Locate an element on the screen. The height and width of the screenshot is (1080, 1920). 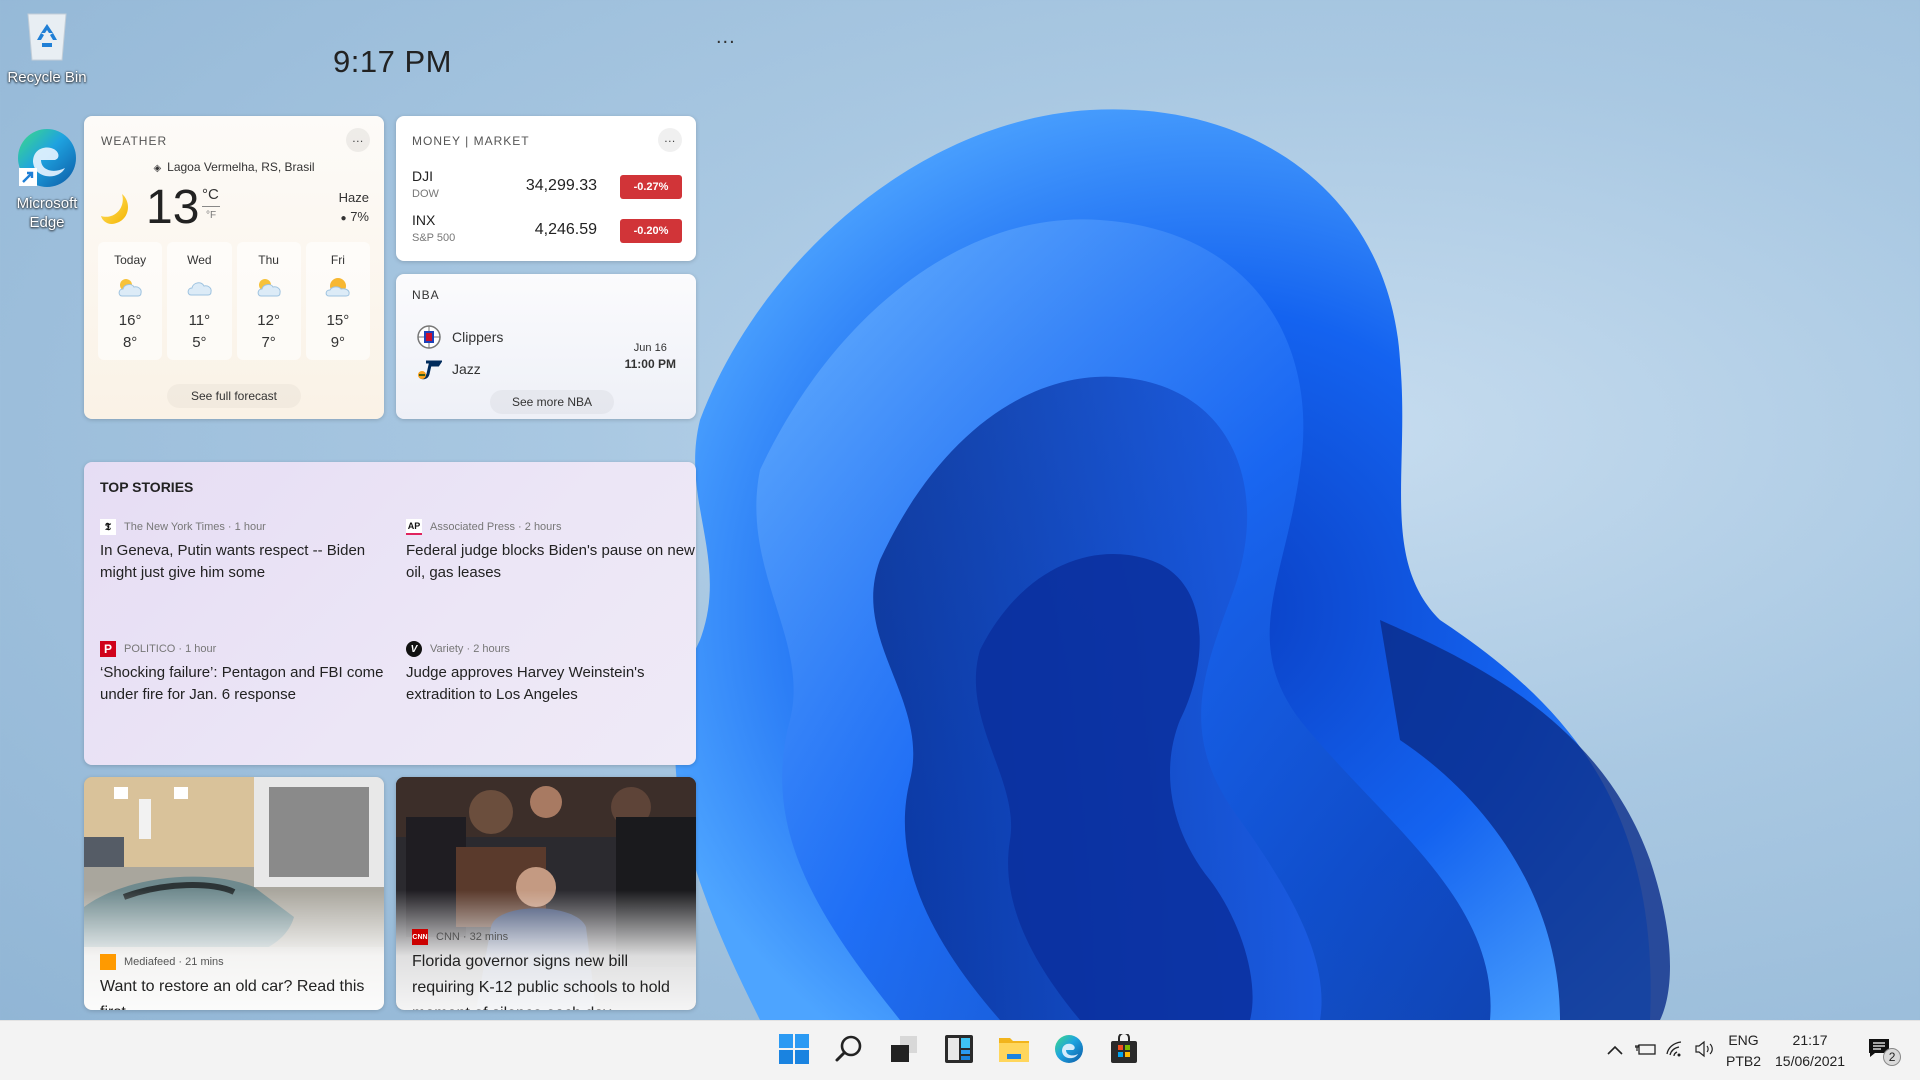
notification-center-button: 2 is located at coordinates (1884, 1051).